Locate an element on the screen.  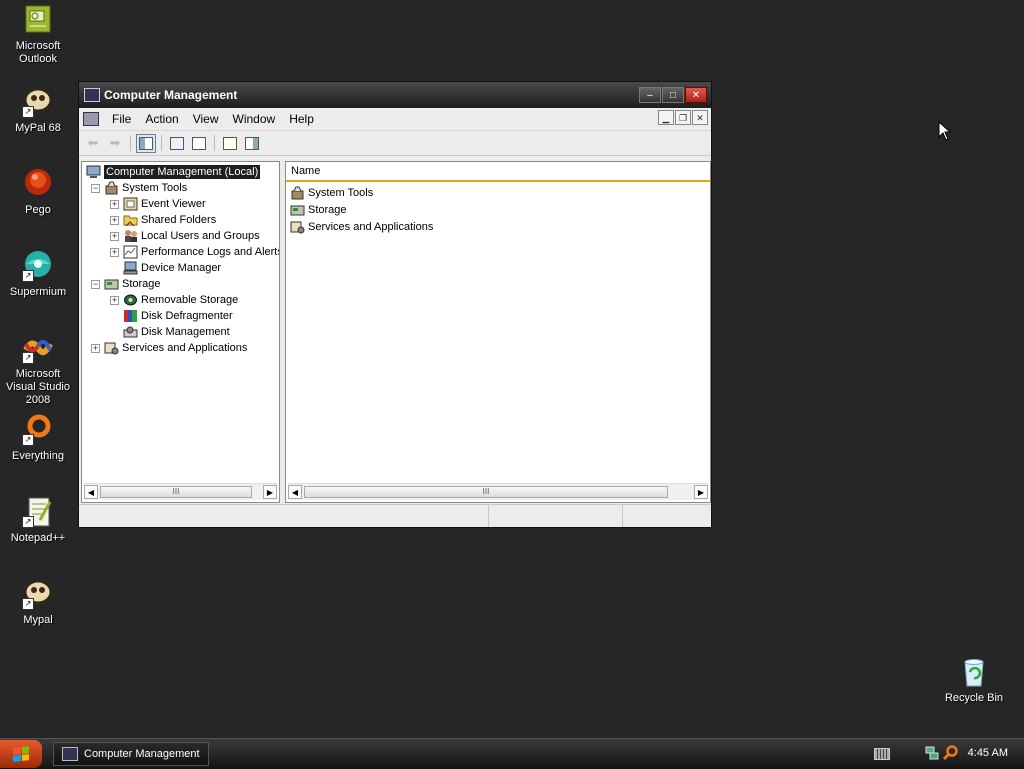
taskbar-button-label: Computer Management is located at coordinates (142, 754).